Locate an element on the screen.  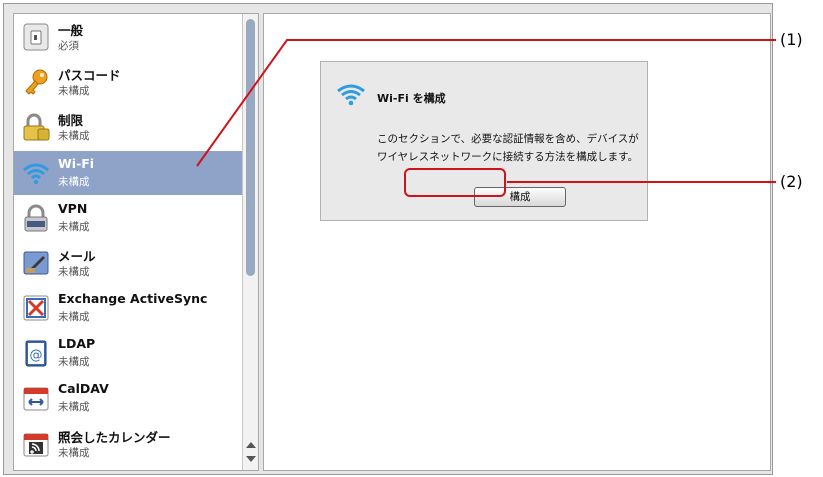
callout-2-label: (2) is located at coordinates (791, 181).